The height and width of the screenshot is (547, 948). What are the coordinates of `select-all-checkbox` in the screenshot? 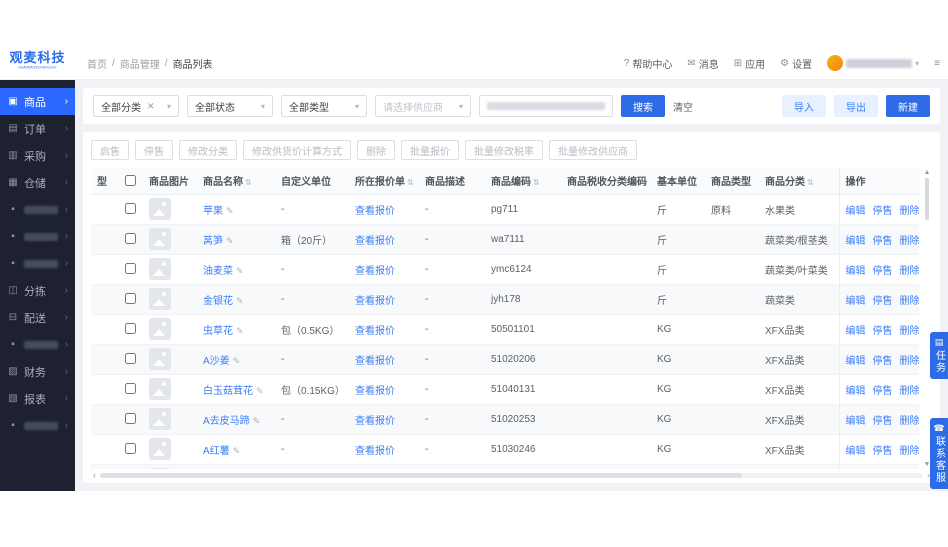 It's located at (130, 181).